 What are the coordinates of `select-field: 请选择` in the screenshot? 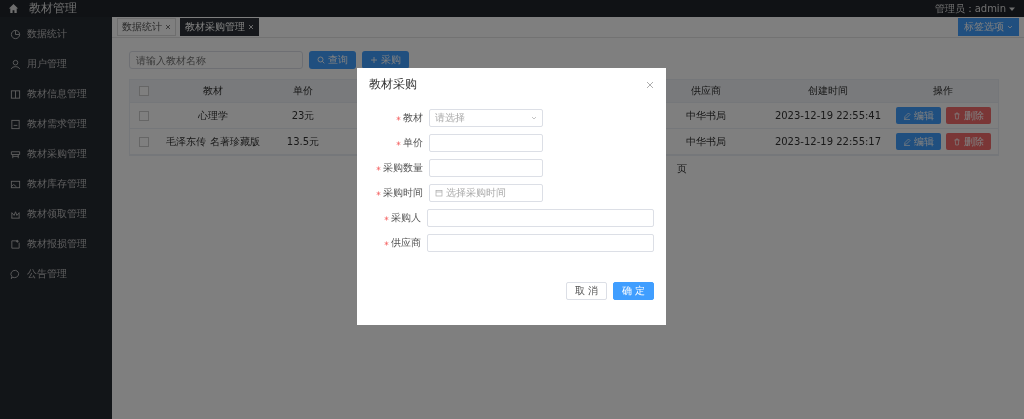 It's located at (486, 118).